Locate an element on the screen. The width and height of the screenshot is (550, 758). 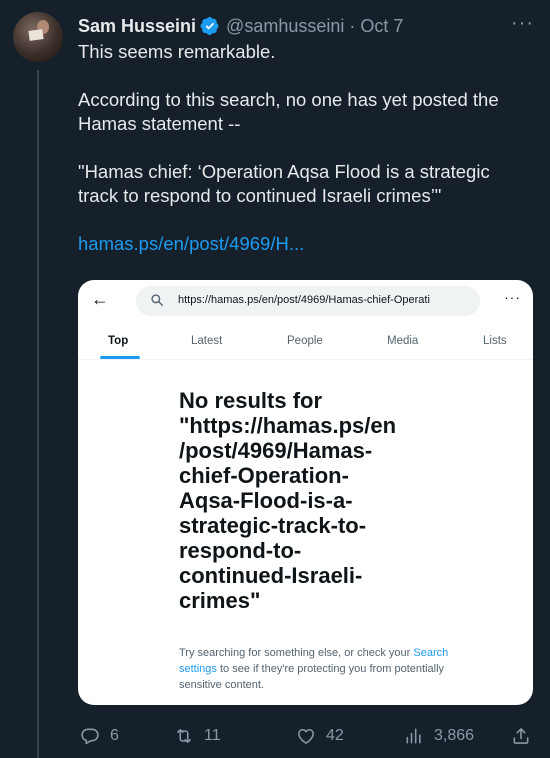
retweet-button: 11 is located at coordinates (197, 736).